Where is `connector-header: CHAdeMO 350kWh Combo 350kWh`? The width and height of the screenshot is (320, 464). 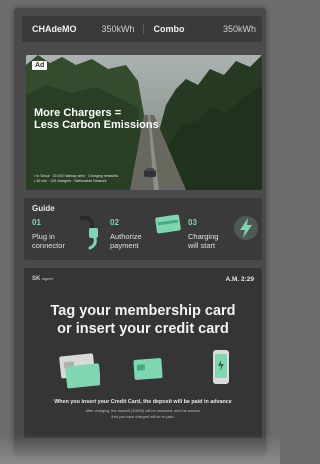 connector-header: CHAdeMO 350kWh Combo 350kWh is located at coordinates (142, 29).